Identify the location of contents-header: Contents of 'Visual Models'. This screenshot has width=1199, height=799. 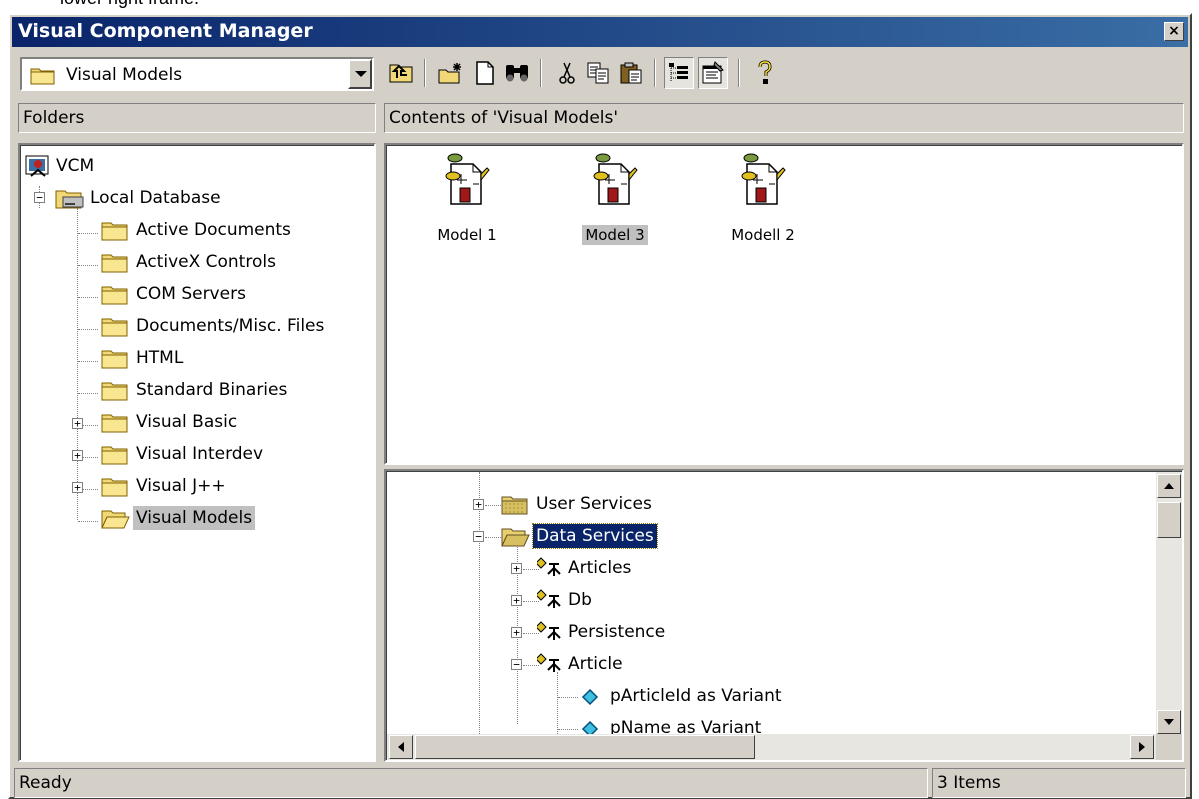
(784, 118).